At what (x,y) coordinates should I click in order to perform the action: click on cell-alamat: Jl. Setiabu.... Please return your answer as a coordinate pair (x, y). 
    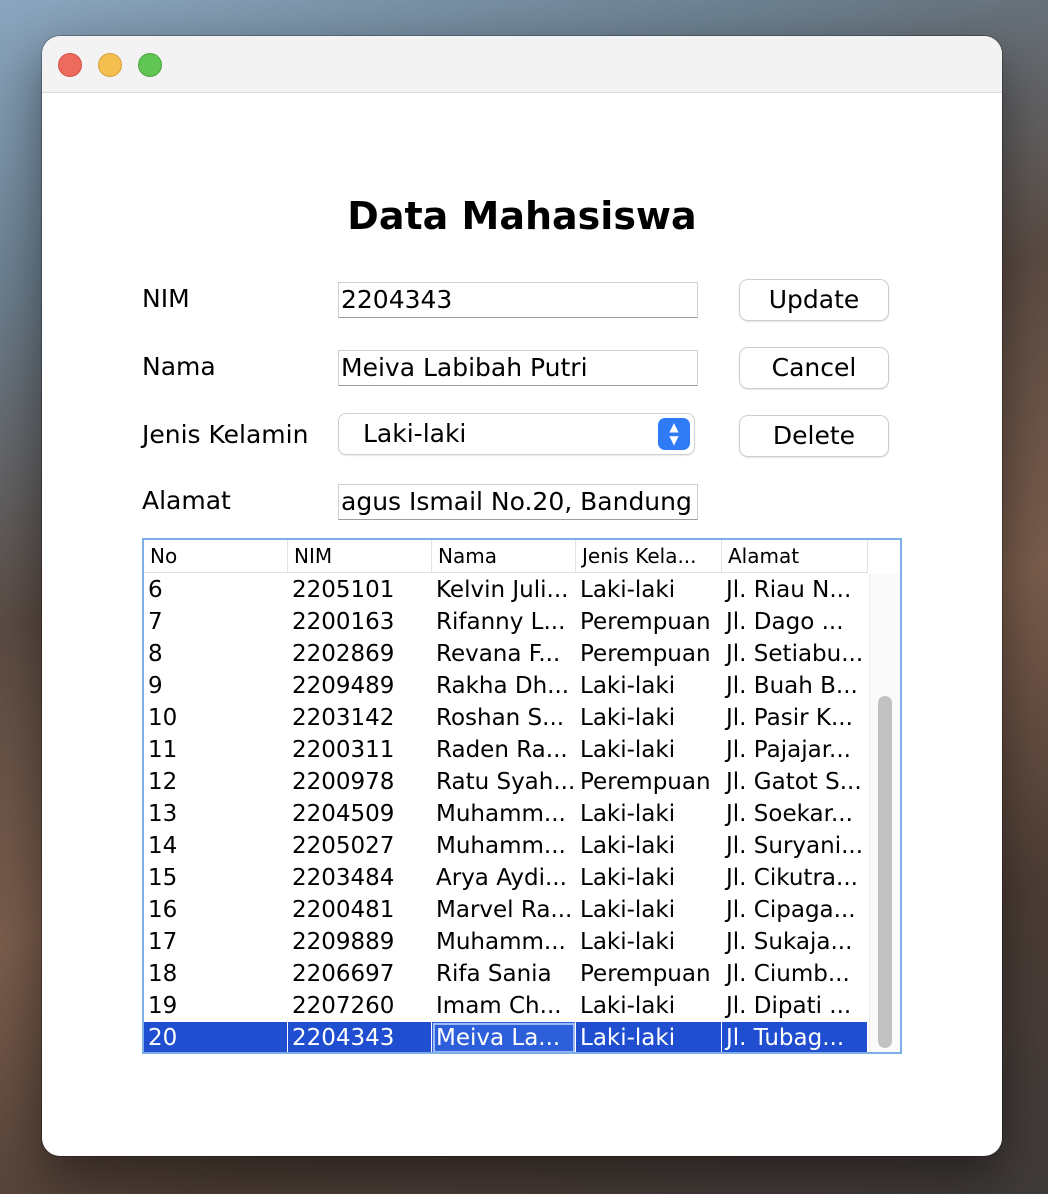
    Looking at the image, I should click on (795, 654).